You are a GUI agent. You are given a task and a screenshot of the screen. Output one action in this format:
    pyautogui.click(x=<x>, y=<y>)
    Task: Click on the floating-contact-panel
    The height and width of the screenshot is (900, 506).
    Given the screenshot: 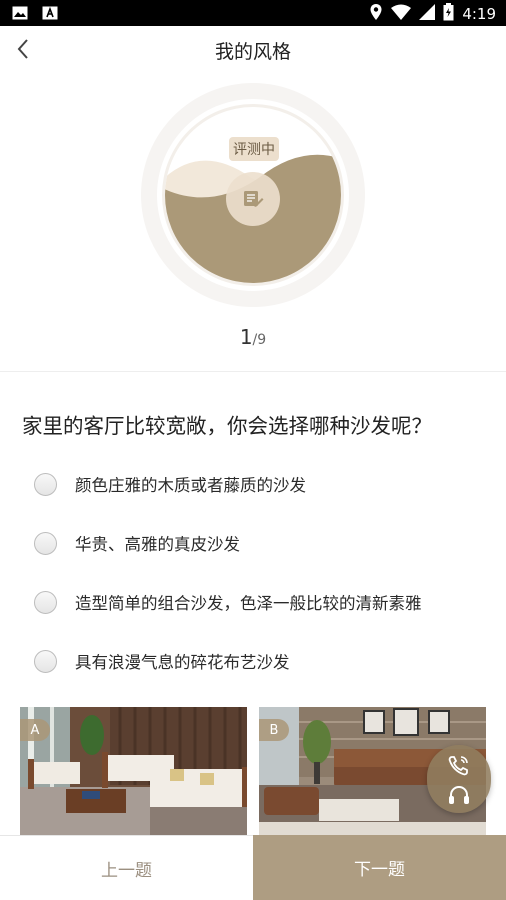 What is the action you would take?
    pyautogui.click(x=459, y=779)
    